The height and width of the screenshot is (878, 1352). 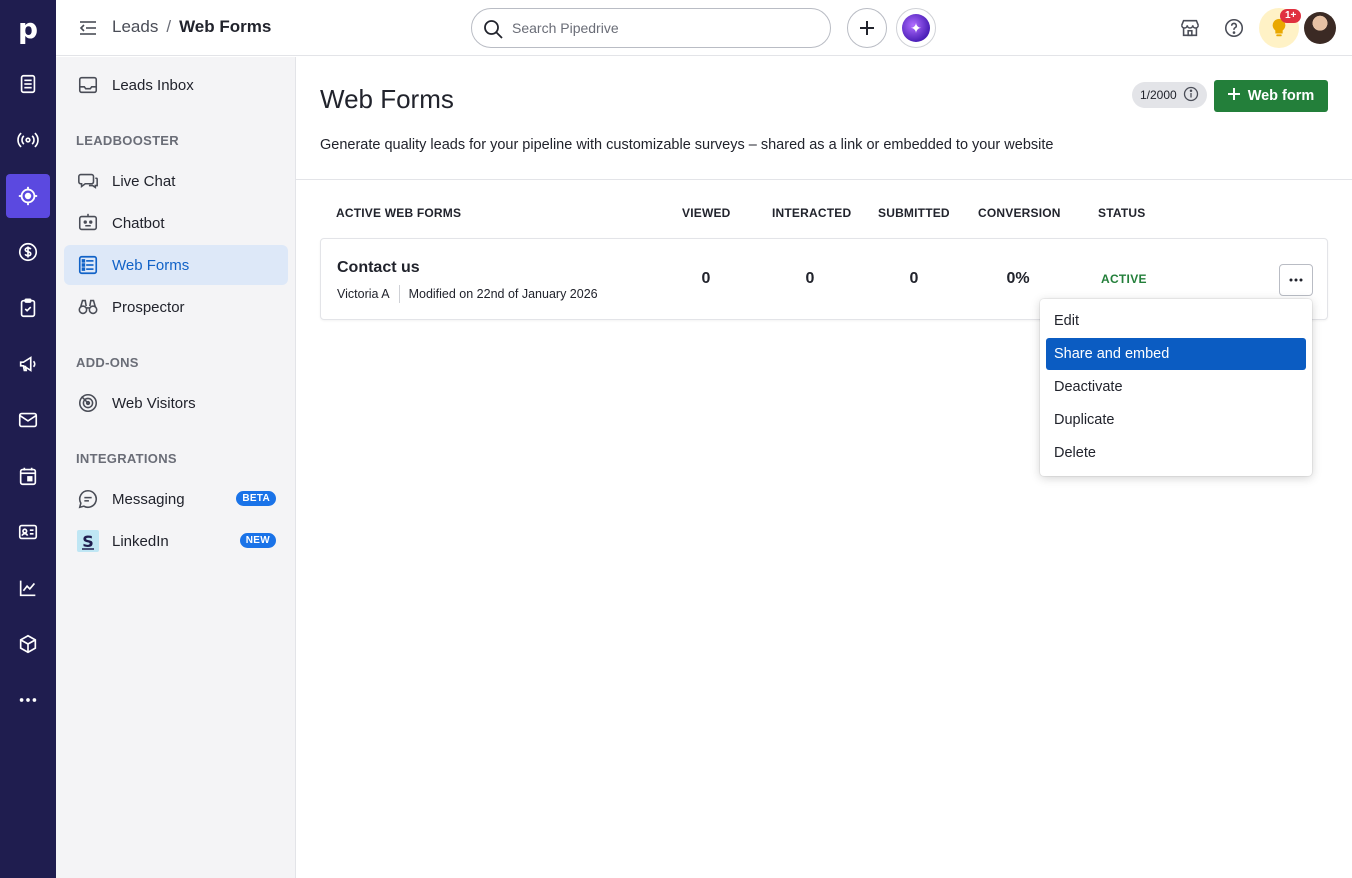 What do you see at coordinates (88, 403) in the screenshot?
I see `radar-icon` at bounding box center [88, 403].